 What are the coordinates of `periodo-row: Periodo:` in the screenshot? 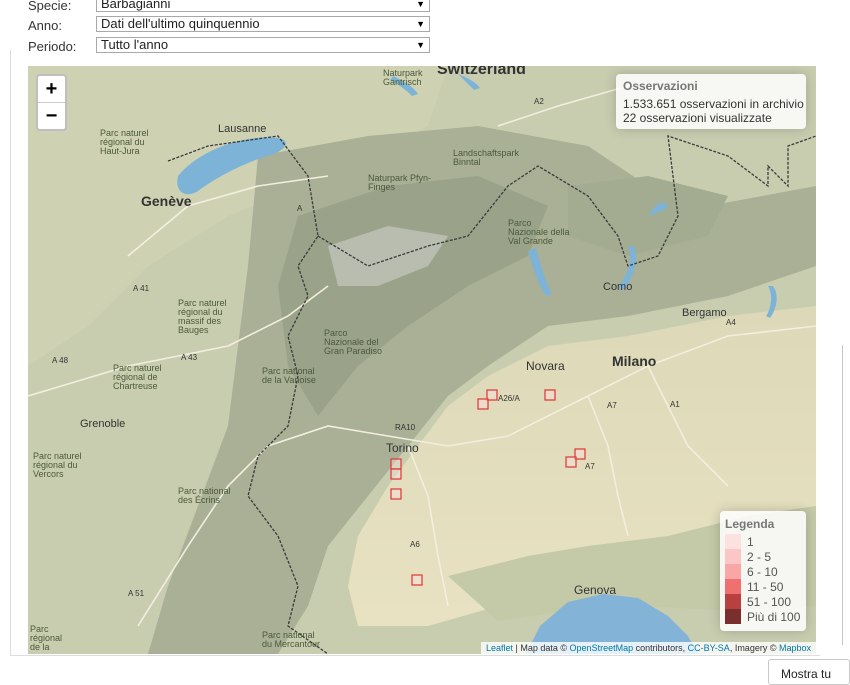 It's located at (61, 46).